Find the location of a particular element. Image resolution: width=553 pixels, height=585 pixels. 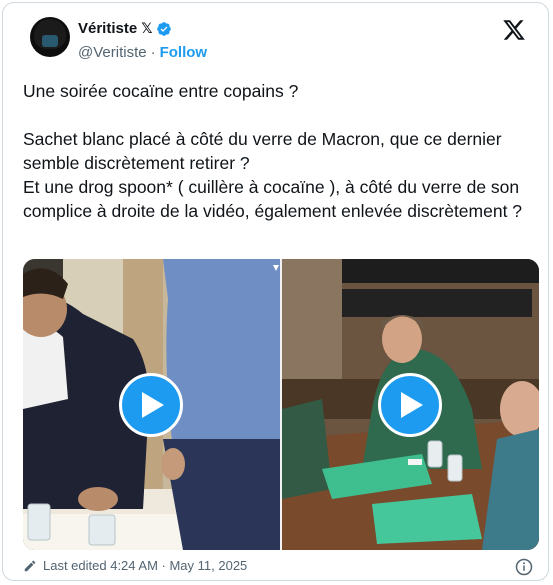

pencil-icon is located at coordinates (30, 565).